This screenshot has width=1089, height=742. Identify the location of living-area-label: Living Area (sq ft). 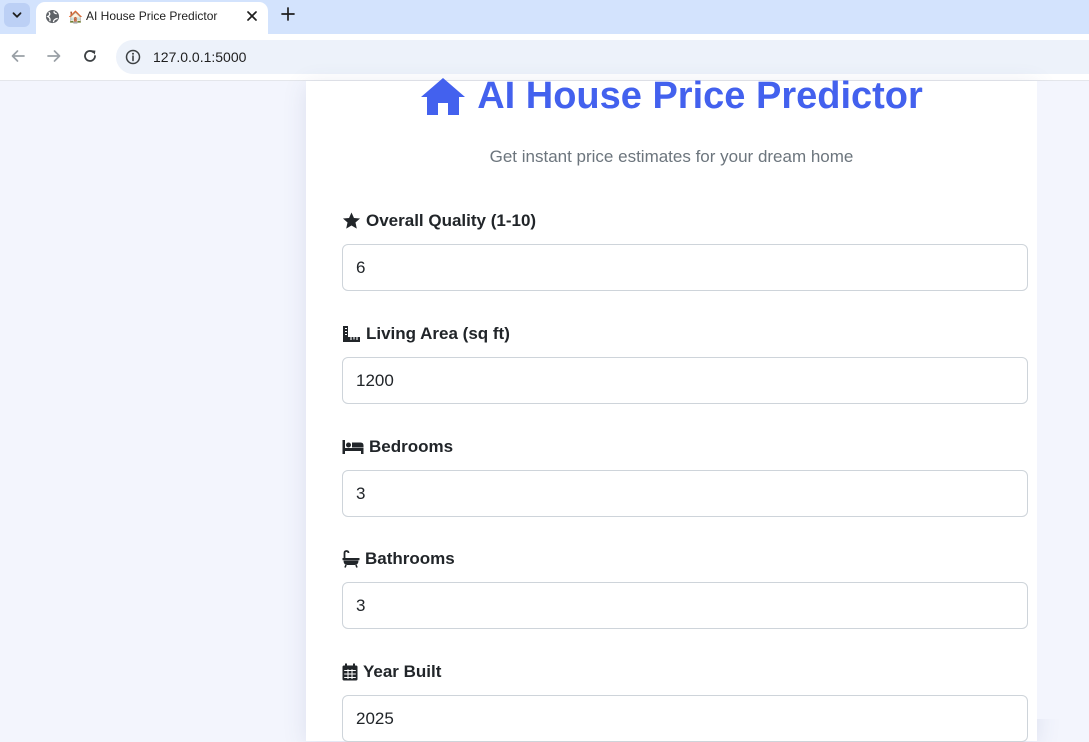
(426, 334).